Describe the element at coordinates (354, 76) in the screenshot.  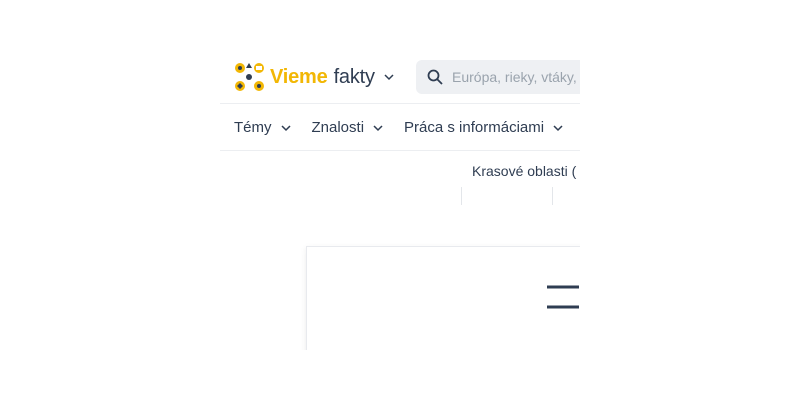
I see `logo-word-fakty: fakty` at that location.